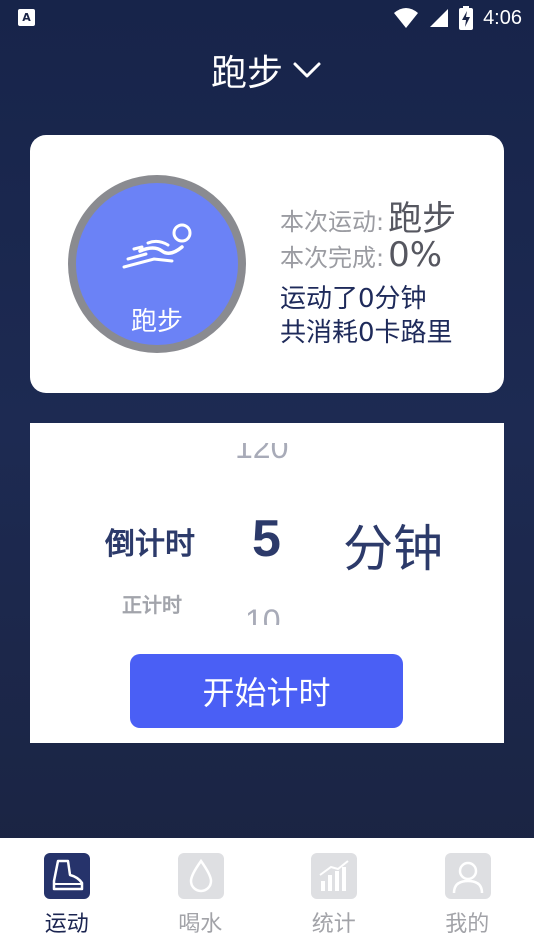 Image resolution: width=534 pixels, height=950 pixels. What do you see at coordinates (263, 614) in the screenshot?
I see `number-below-label: 10` at bounding box center [263, 614].